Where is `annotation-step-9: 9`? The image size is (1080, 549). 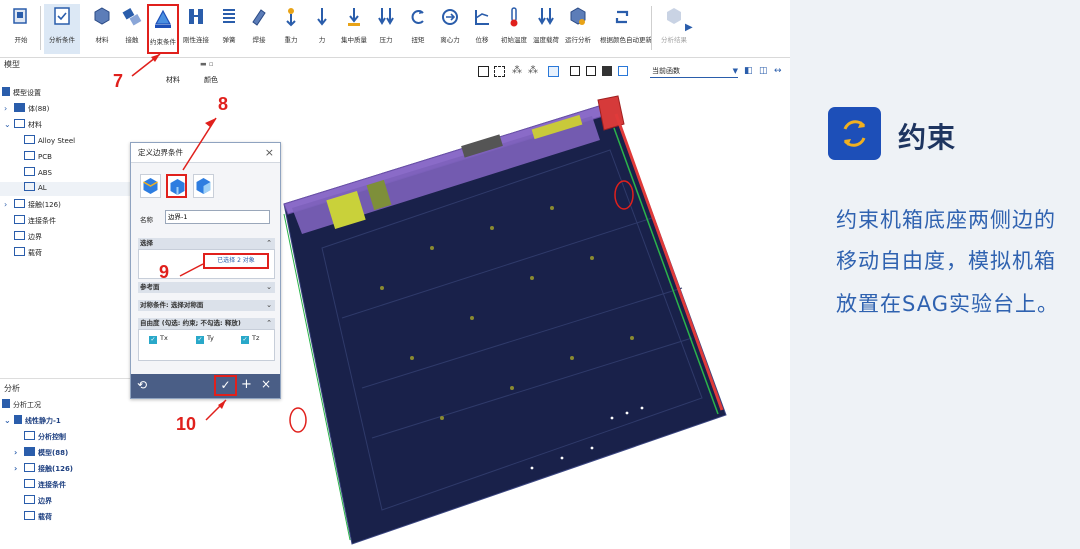 annotation-step-9: 9 is located at coordinates (164, 272).